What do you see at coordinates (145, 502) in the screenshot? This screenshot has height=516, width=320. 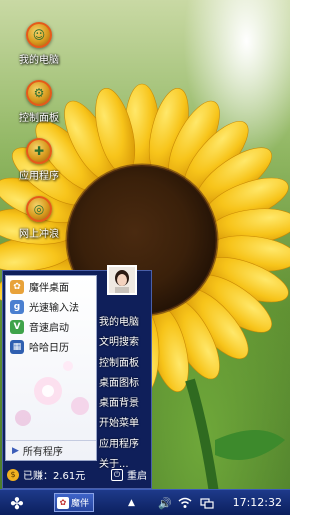 I see `taskbar: ✤ ✿ 魔伴 ▲ 🔊 17:12:32` at bounding box center [145, 502].